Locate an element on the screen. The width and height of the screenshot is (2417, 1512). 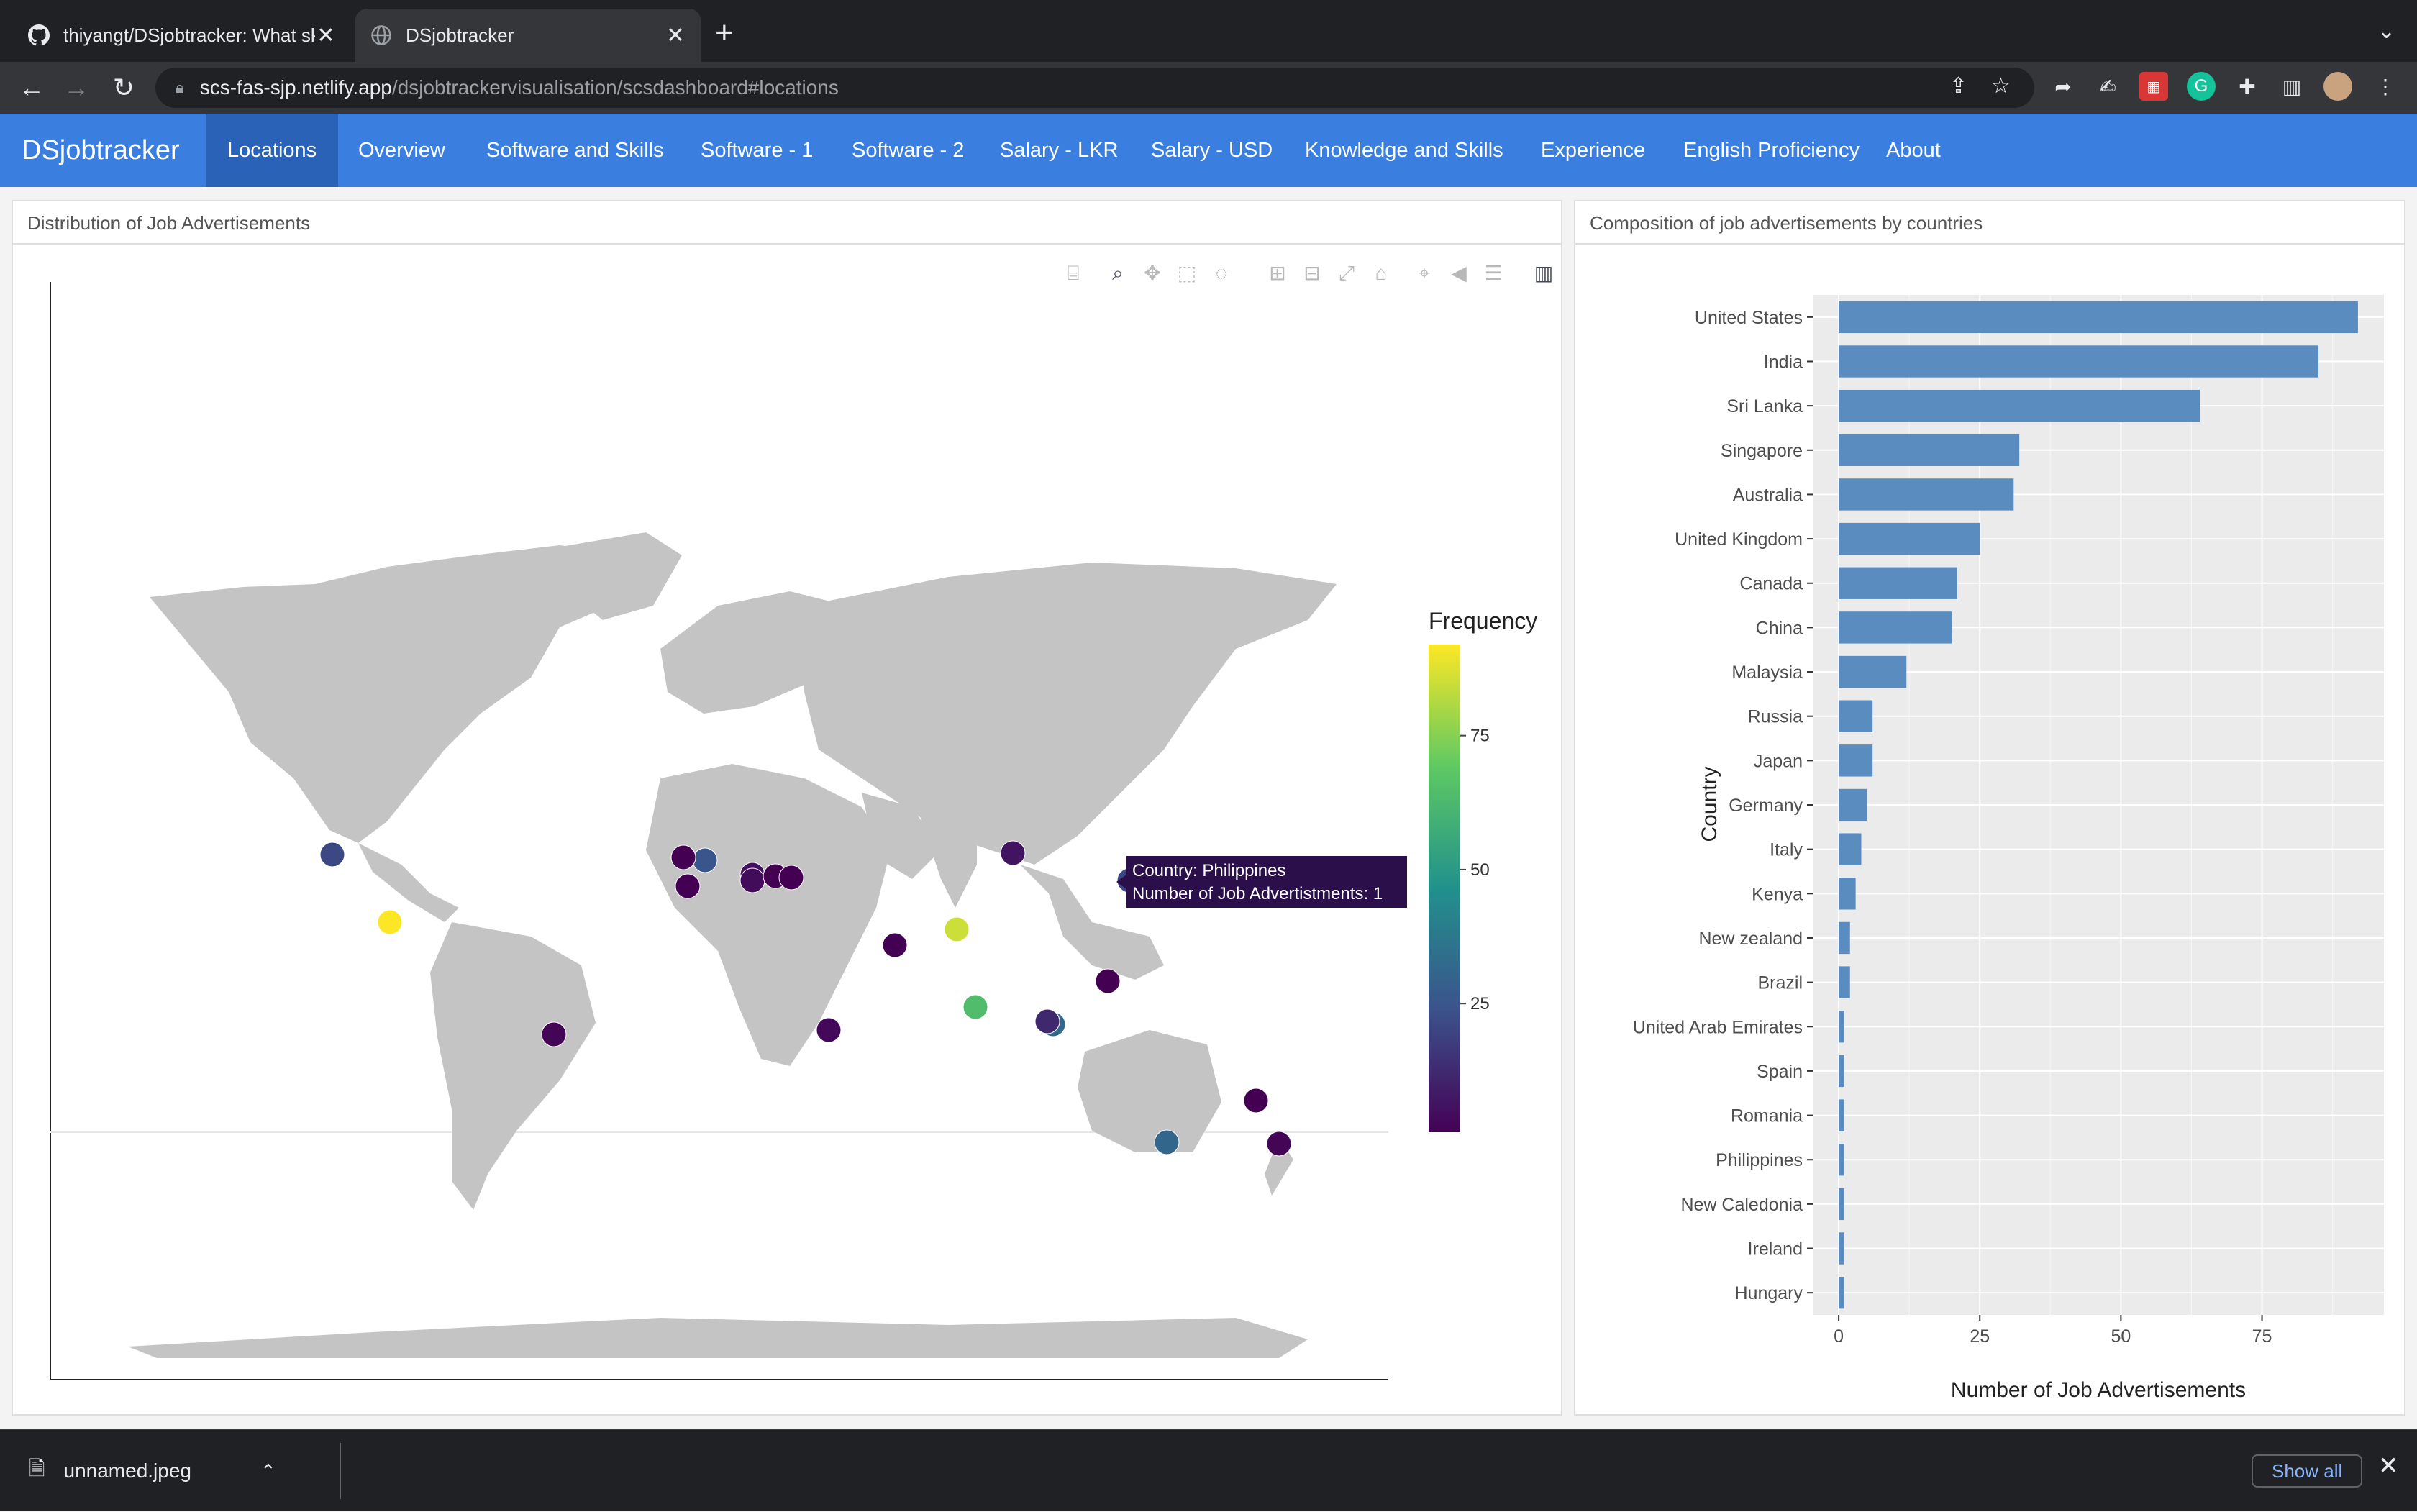
bar-china is located at coordinates (1896, 627).